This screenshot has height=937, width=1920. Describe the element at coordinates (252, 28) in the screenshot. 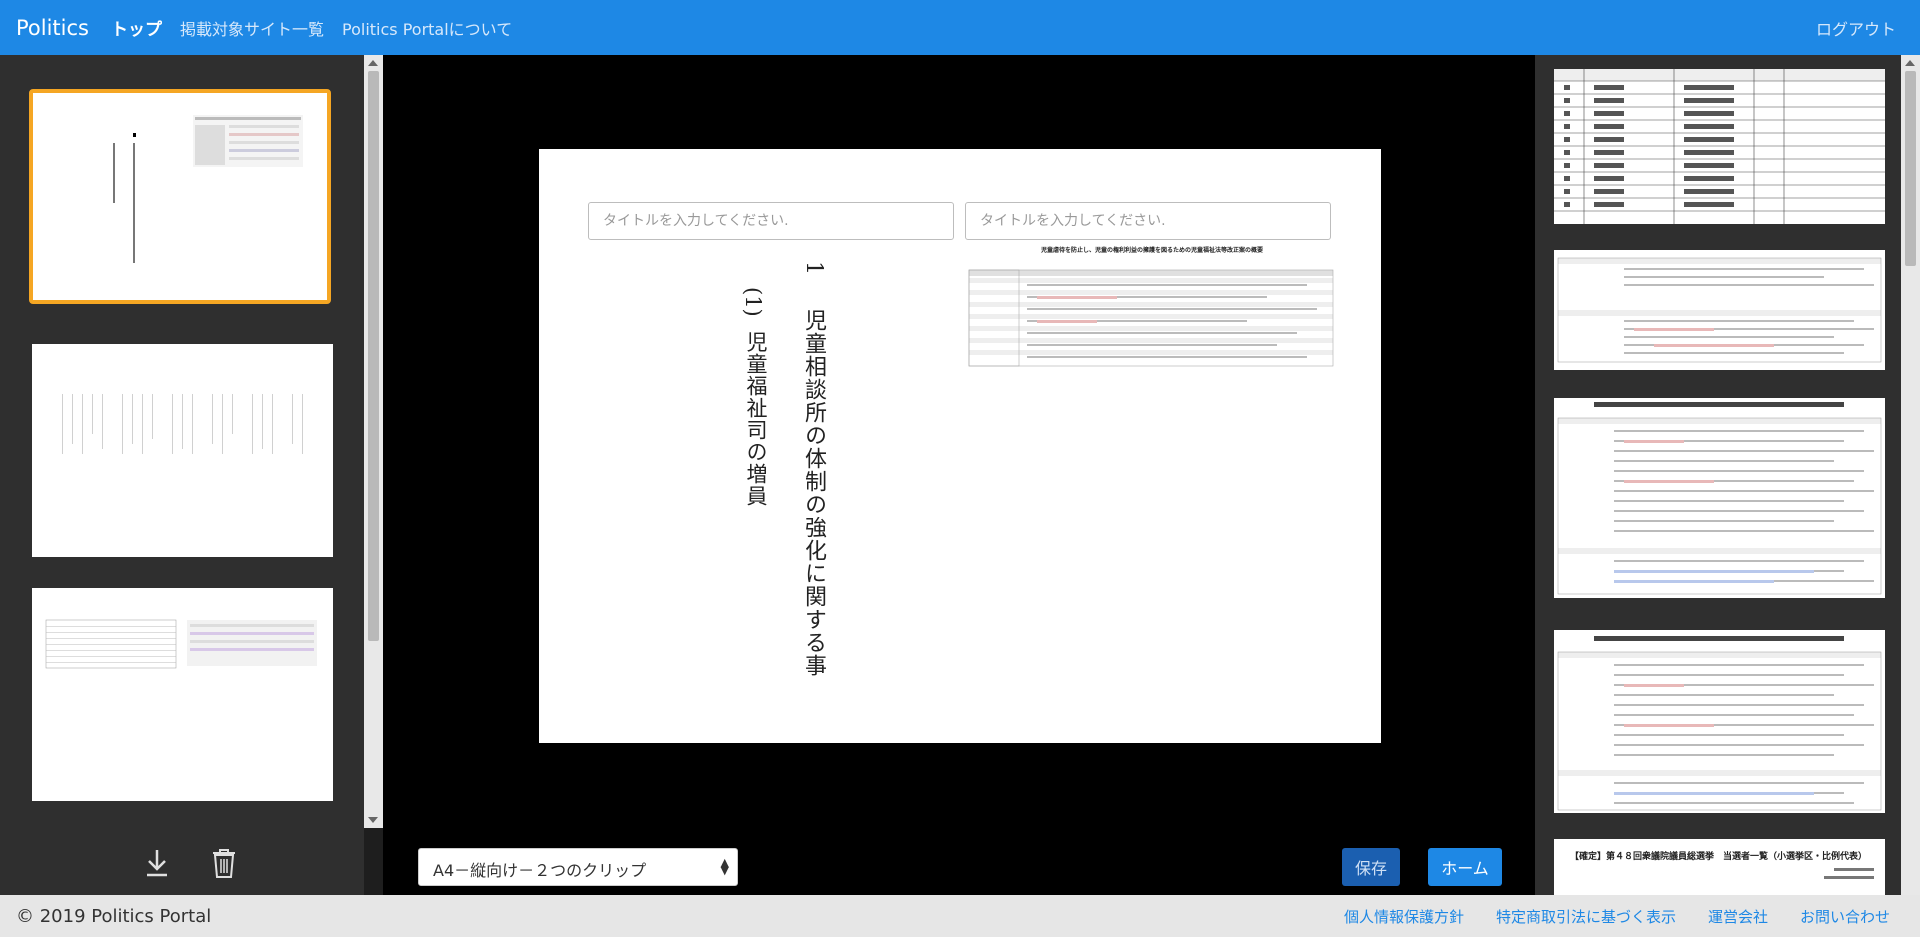

I see `nav-site-list: 掲載対象サイト一覧` at that location.